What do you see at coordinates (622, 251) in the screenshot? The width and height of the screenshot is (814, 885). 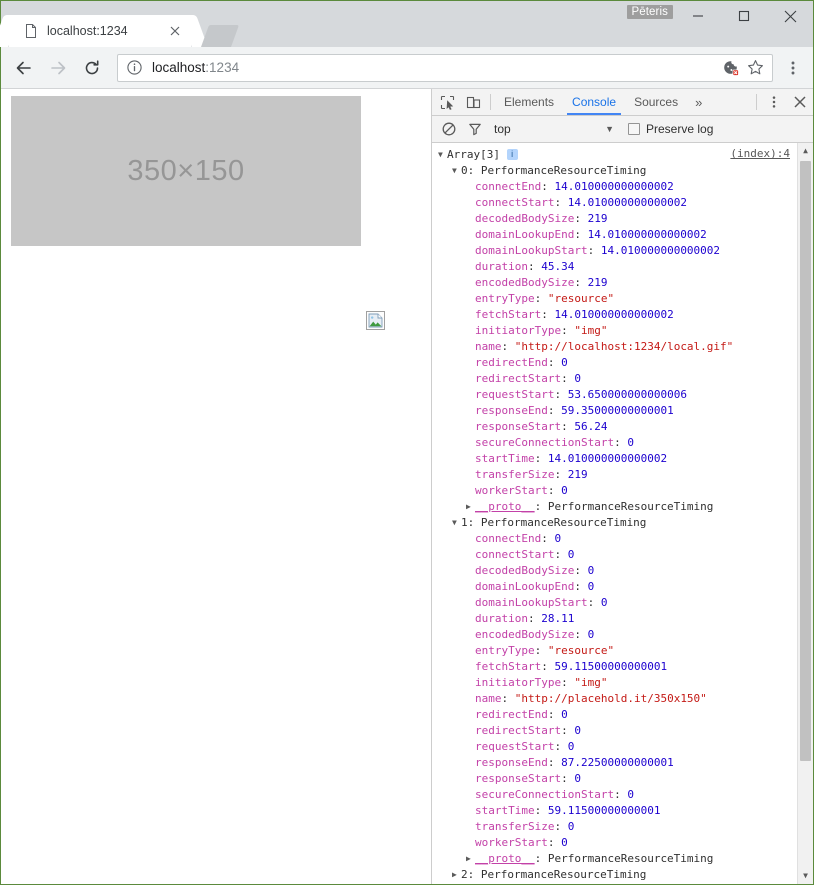 I see `console-line: domainLookupStart: 14.010000000000002` at bounding box center [622, 251].